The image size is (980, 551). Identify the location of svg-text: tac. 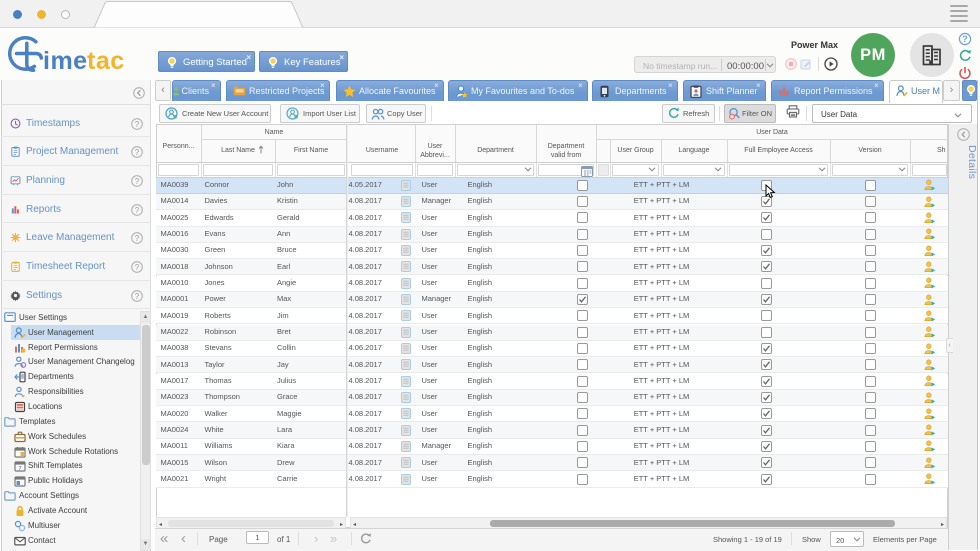
(106, 61).